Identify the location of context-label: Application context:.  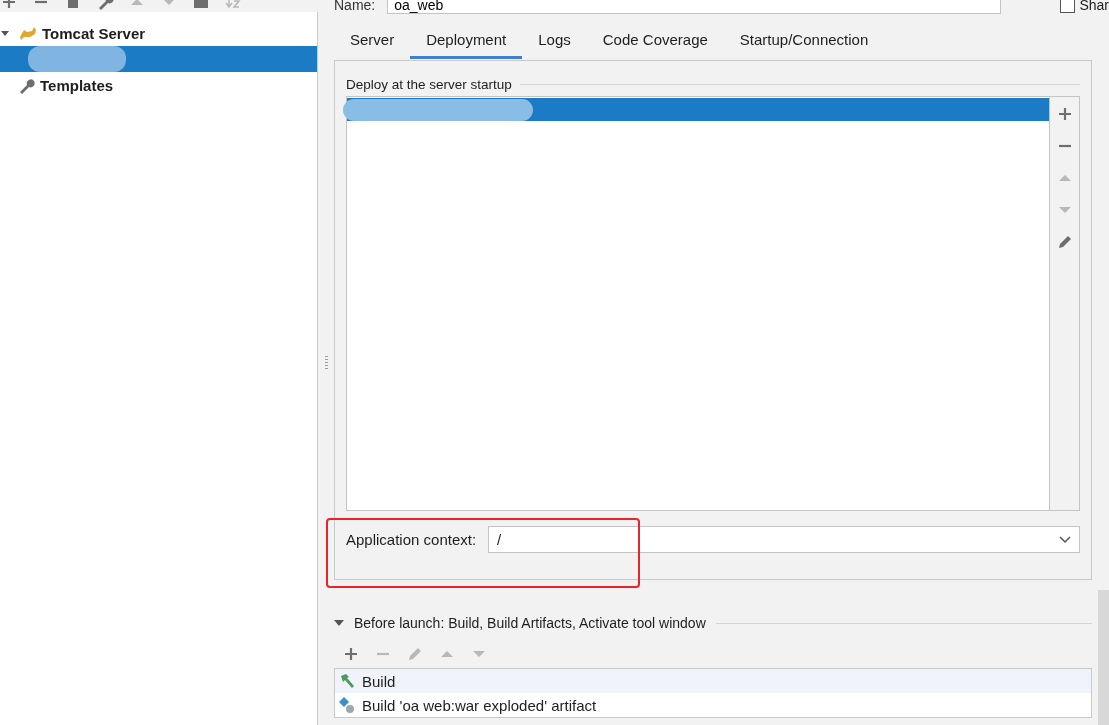
(411, 539).